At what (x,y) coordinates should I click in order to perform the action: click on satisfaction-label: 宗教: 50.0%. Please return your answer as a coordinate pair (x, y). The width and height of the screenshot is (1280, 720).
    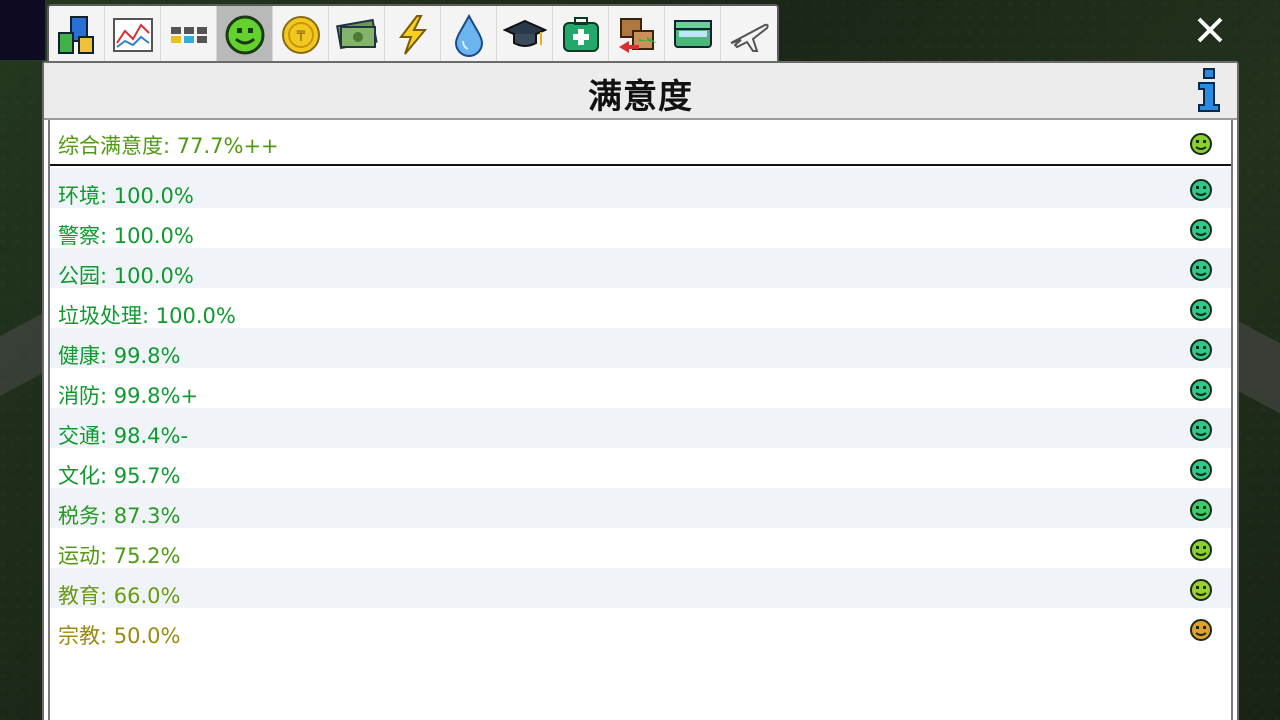
    Looking at the image, I should click on (119, 636).